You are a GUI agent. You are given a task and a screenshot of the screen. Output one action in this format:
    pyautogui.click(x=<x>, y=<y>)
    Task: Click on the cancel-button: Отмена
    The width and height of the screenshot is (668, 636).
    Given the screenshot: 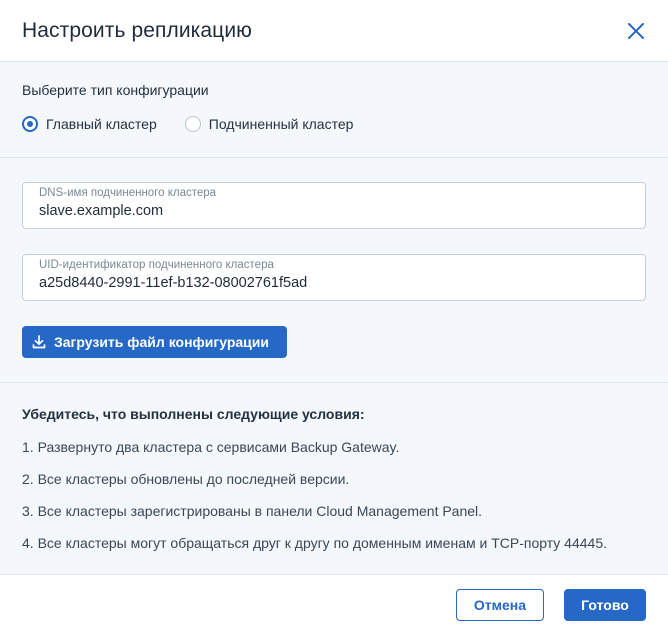 What is the action you would take?
    pyautogui.click(x=500, y=605)
    